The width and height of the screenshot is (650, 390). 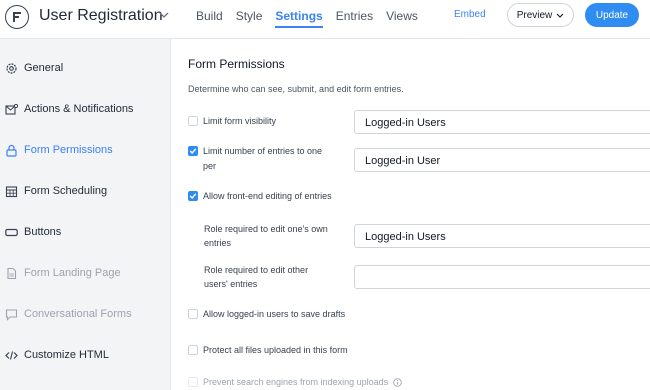 I want to click on update-button: Update, so click(x=612, y=15).